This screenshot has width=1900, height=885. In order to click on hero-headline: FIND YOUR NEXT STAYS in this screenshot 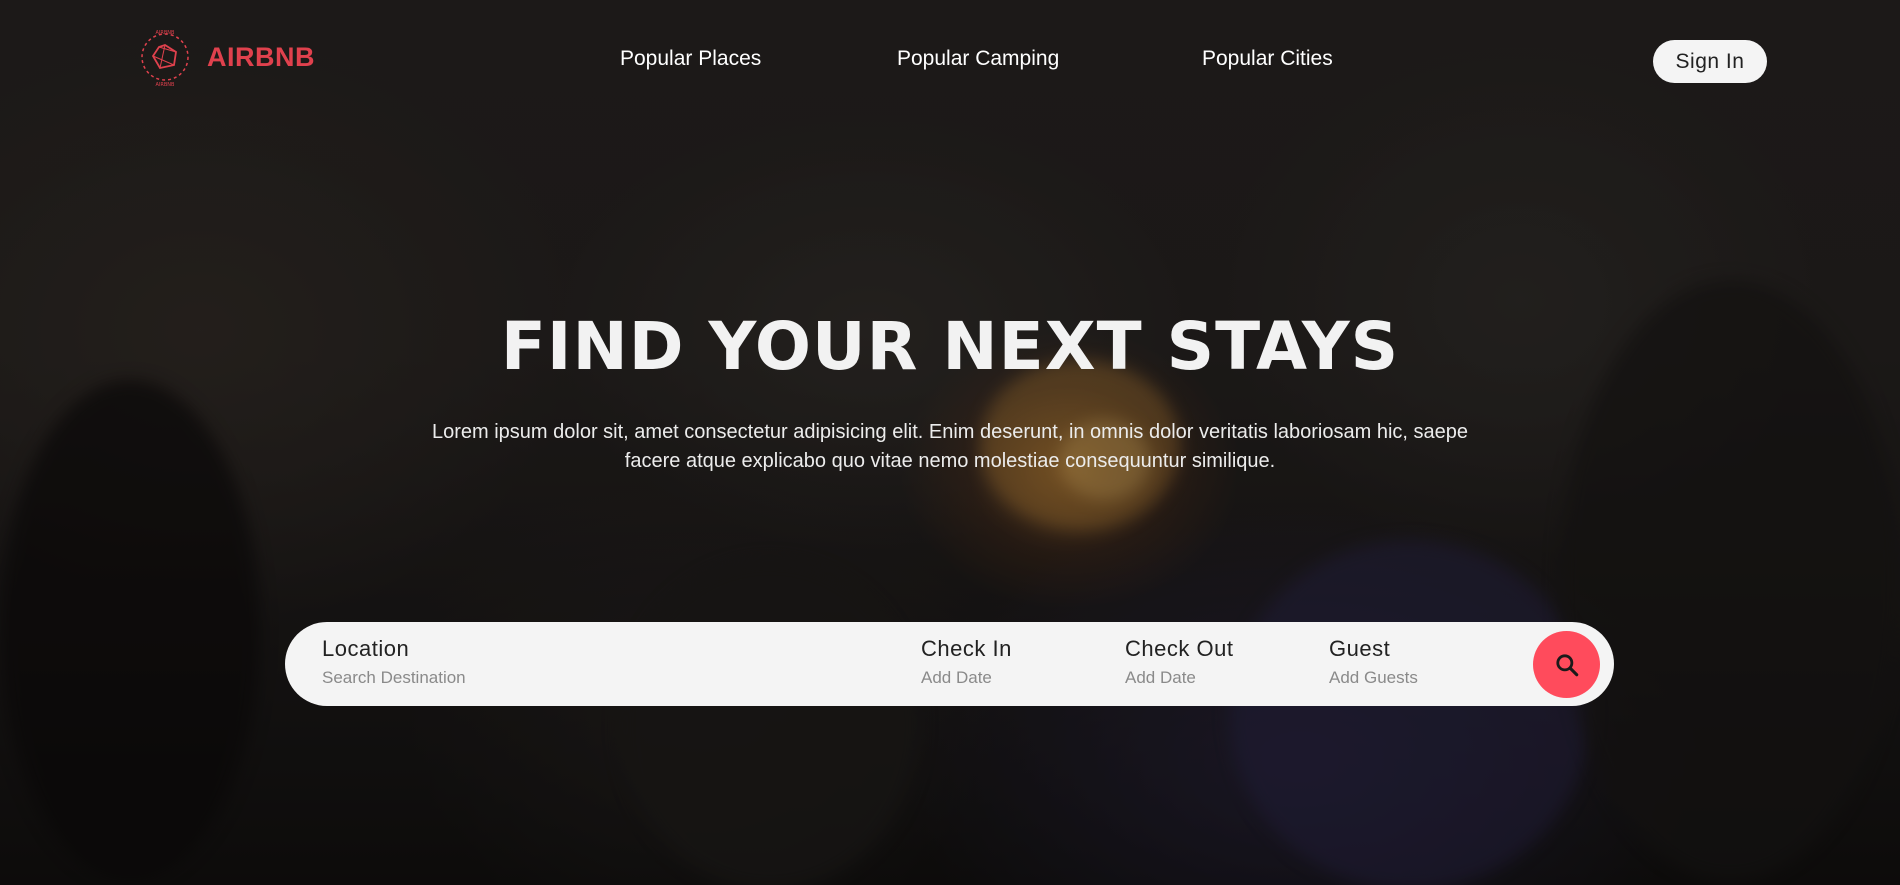, I will do `click(950, 346)`.